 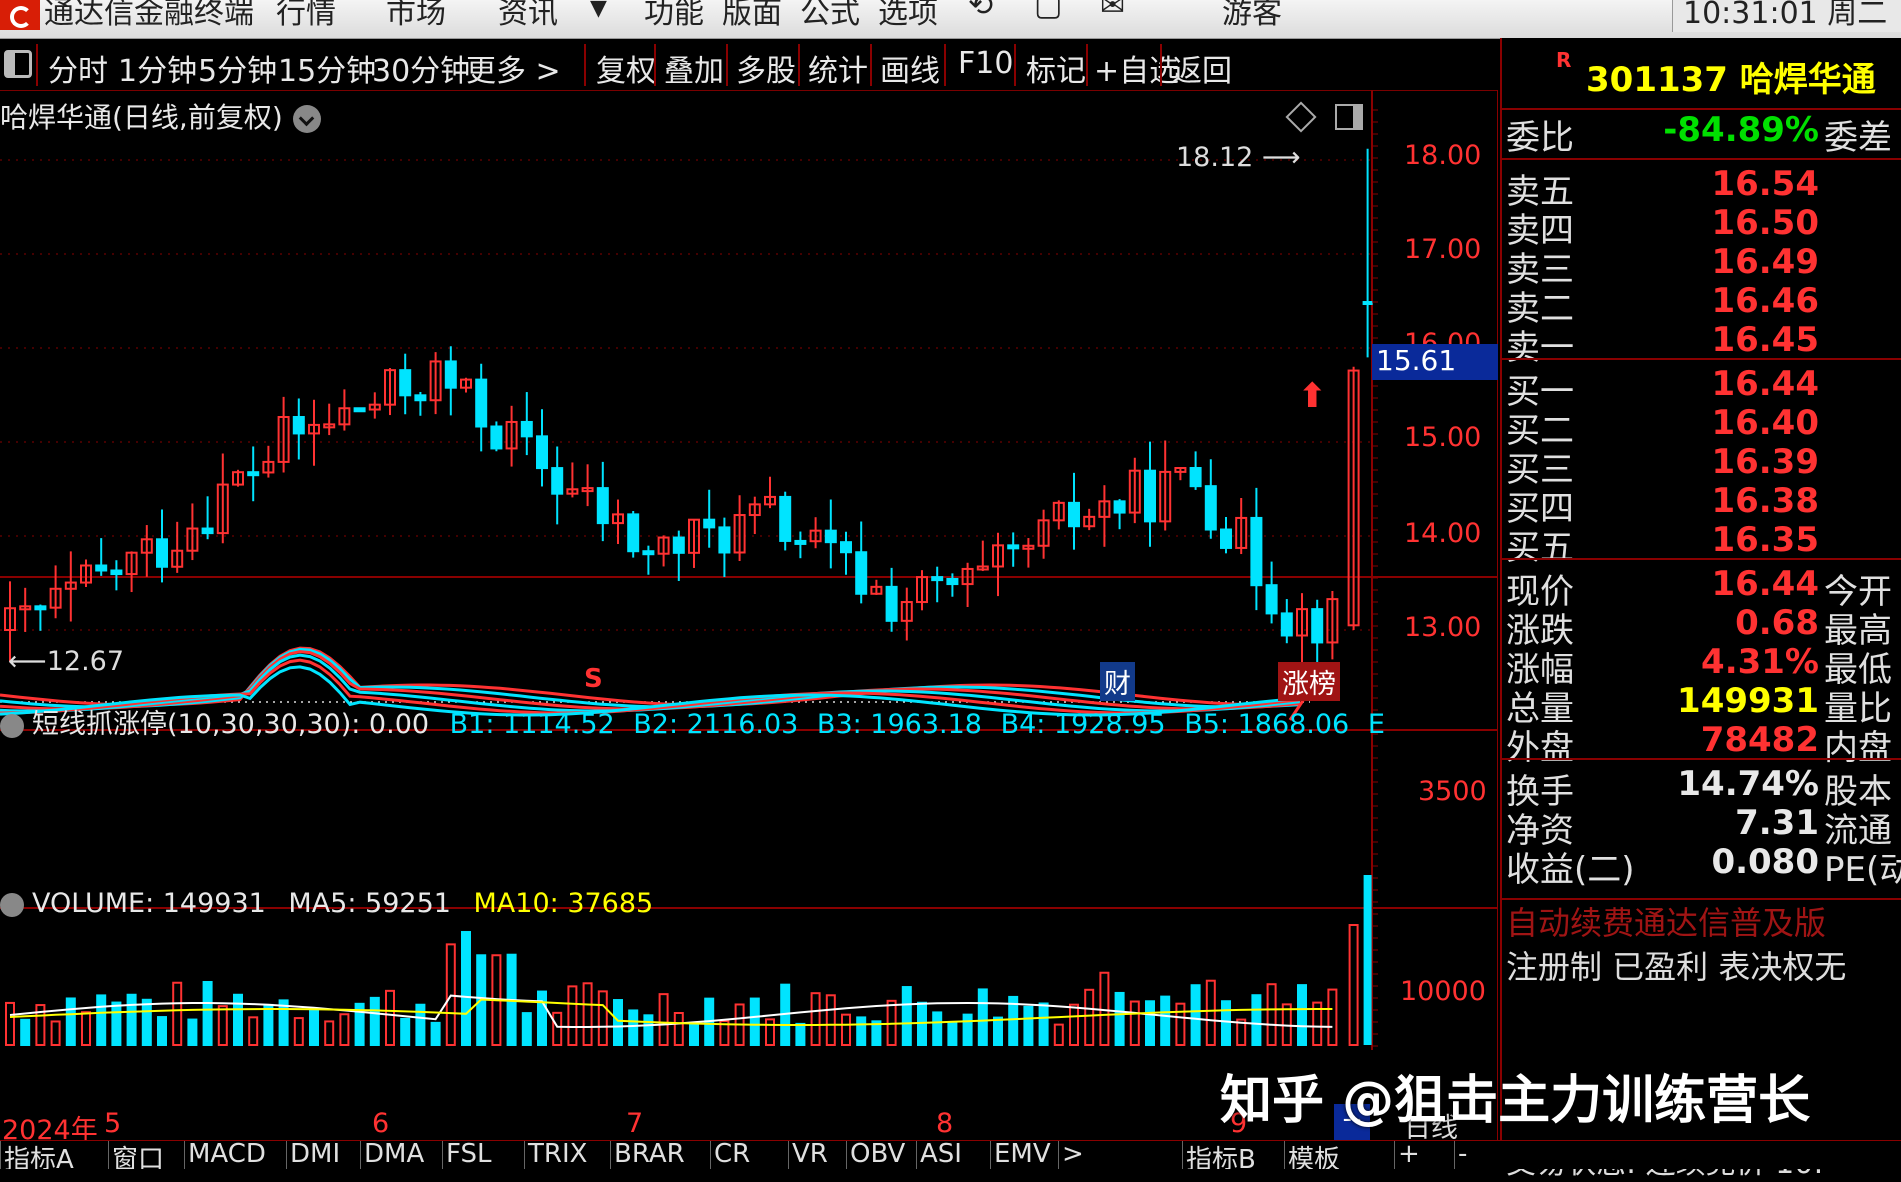 I want to click on tab-8: CR, so click(x=732, y=1155).